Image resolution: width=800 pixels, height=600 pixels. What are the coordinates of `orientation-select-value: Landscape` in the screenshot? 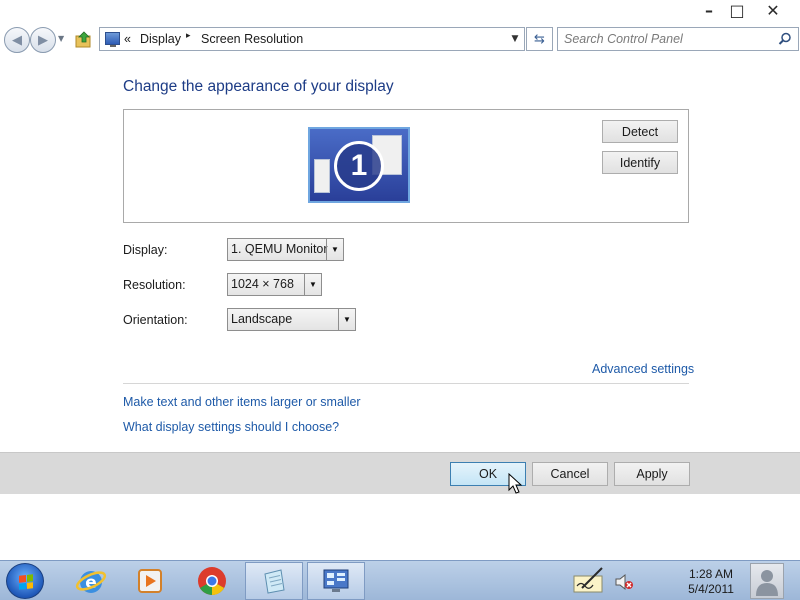 It's located at (262, 319).